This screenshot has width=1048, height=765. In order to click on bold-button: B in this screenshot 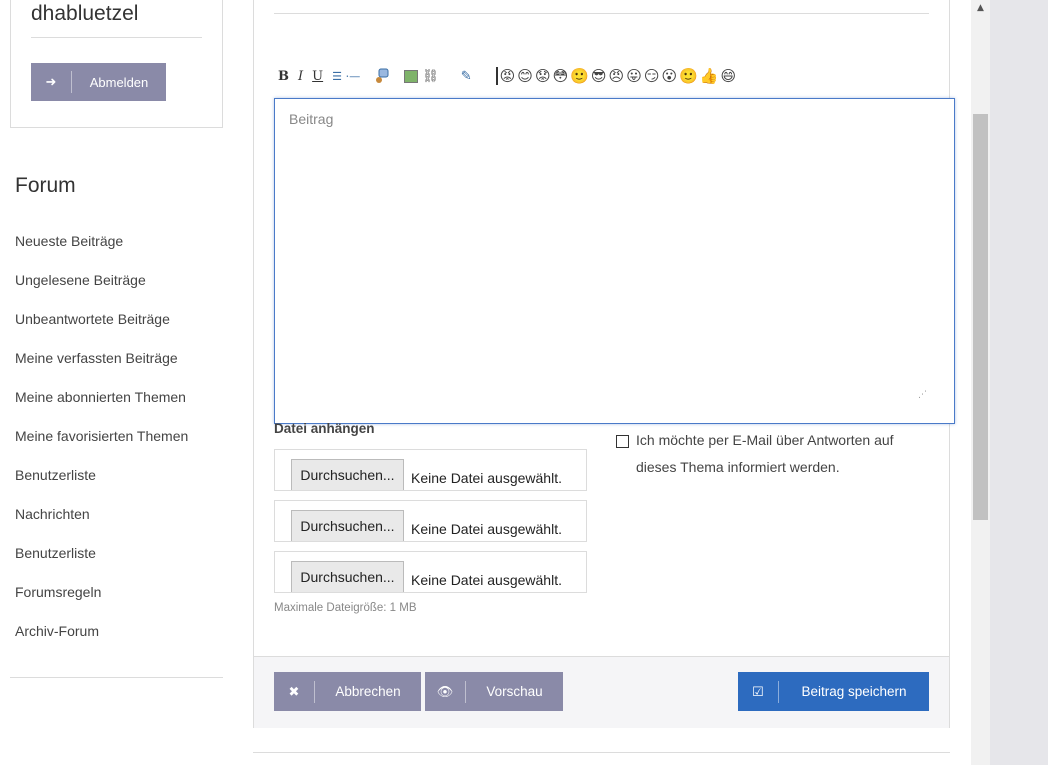, I will do `click(283, 76)`.